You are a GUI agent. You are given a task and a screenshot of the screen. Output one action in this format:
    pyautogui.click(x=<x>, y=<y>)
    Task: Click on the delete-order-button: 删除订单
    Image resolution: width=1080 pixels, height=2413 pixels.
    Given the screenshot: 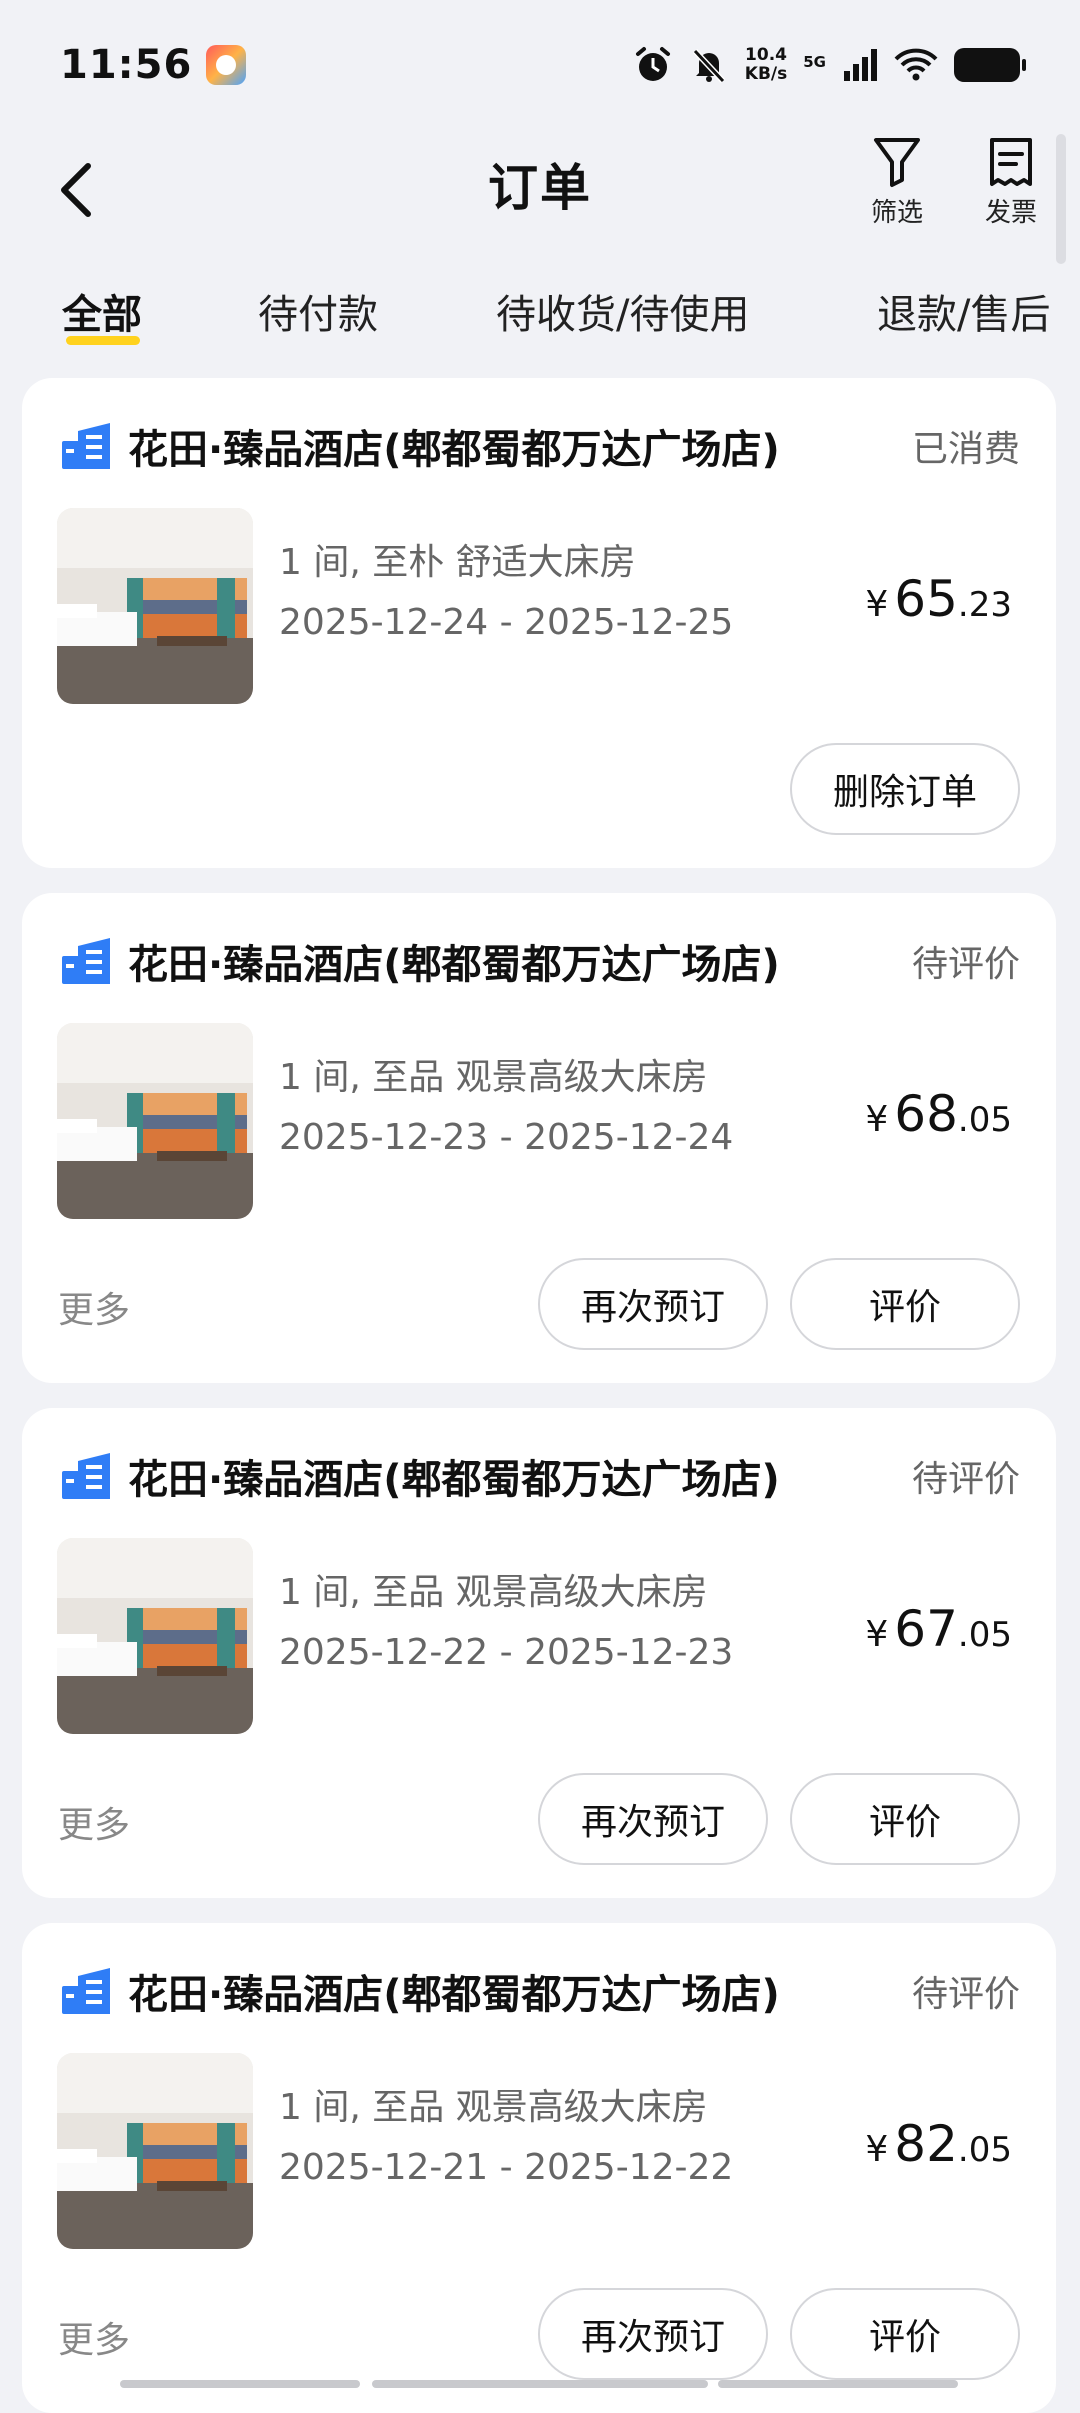 What is the action you would take?
    pyautogui.click(x=905, y=789)
    